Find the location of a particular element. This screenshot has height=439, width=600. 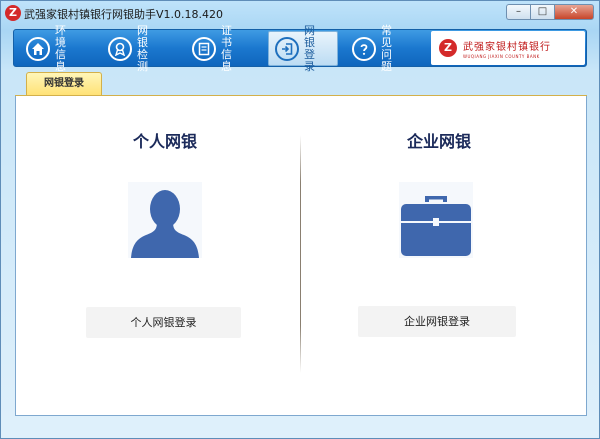

maximize-button: □ is located at coordinates (542, 12).